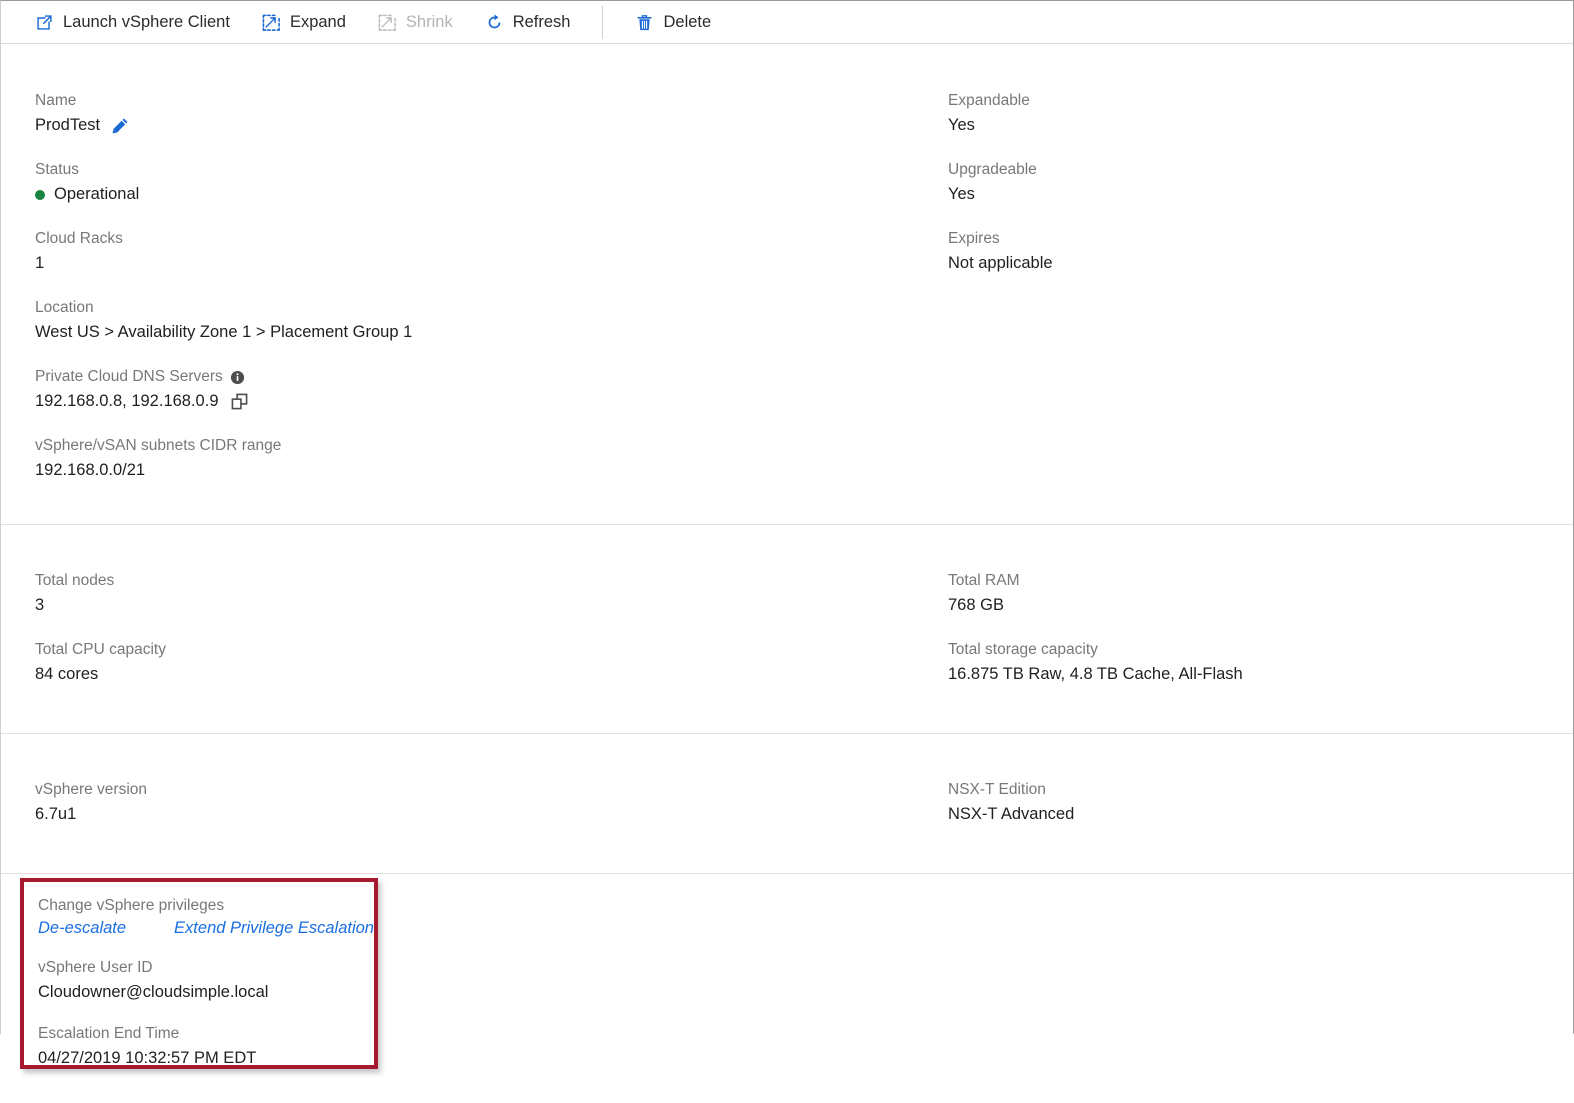 The height and width of the screenshot is (1103, 1574). I want to click on field-upgradeable: Upgradeable Yes, so click(1260, 183).